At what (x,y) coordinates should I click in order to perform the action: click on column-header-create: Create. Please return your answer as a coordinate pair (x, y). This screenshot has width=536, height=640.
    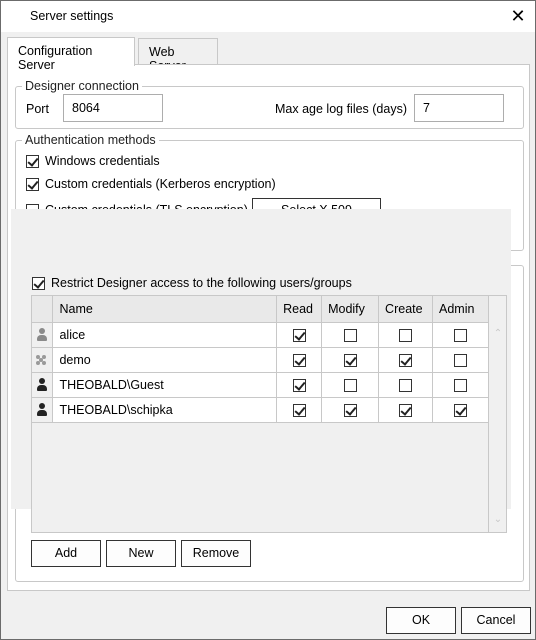
    Looking at the image, I should click on (406, 309).